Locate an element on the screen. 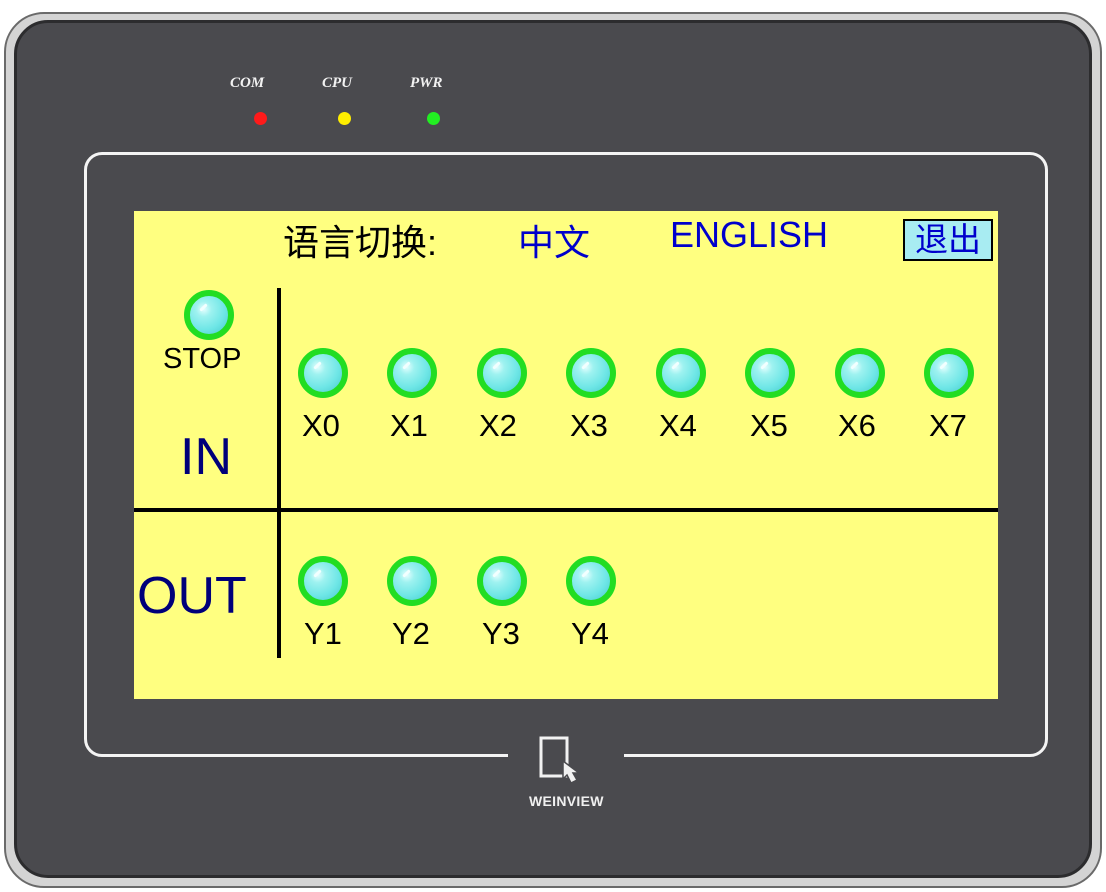 This screenshot has height=892, width=1106. output-label-y2: Y2 is located at coordinates (411, 633).